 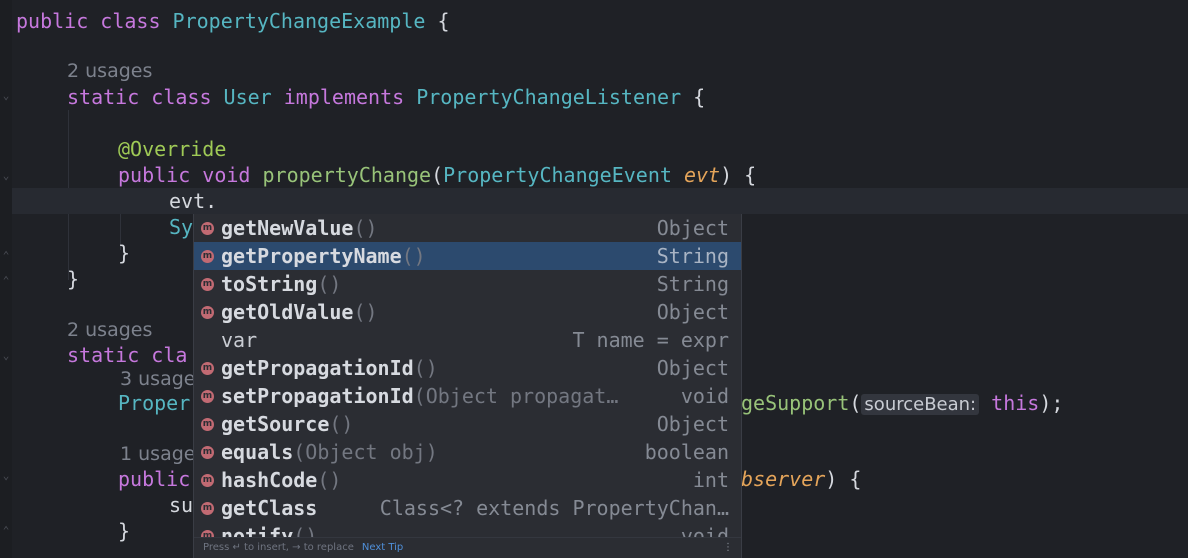 I want to click on keyword: this, so click(x=1009, y=403).